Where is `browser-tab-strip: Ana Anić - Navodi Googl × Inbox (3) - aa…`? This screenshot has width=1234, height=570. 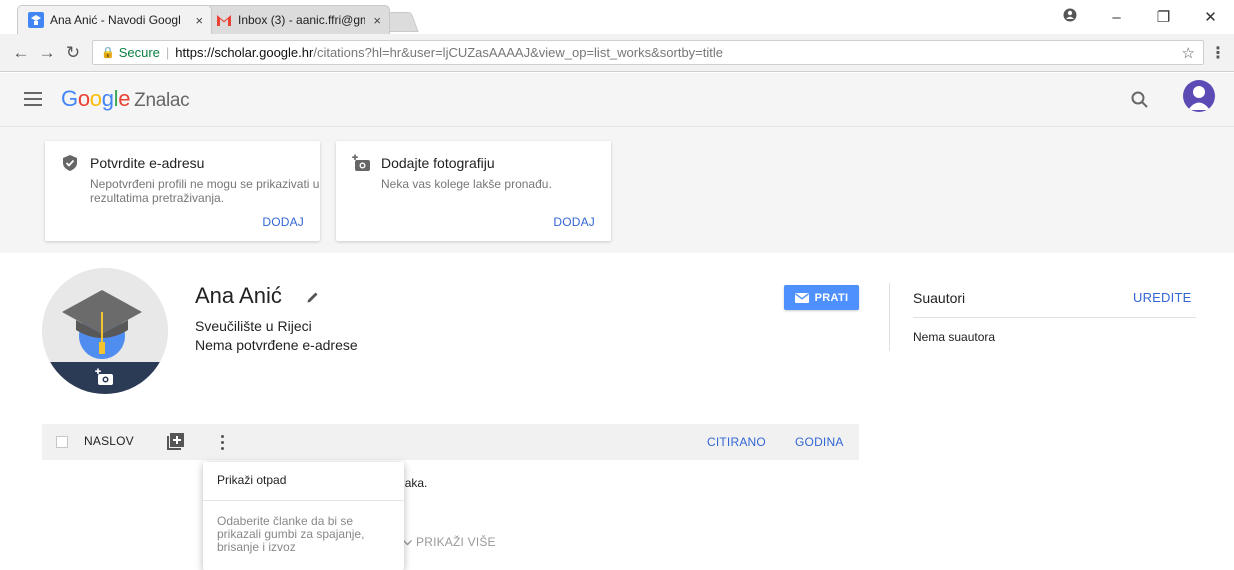 browser-tab-strip: Ana Anić - Navodi Googl × Inbox (3) - aa… is located at coordinates (617, 17).